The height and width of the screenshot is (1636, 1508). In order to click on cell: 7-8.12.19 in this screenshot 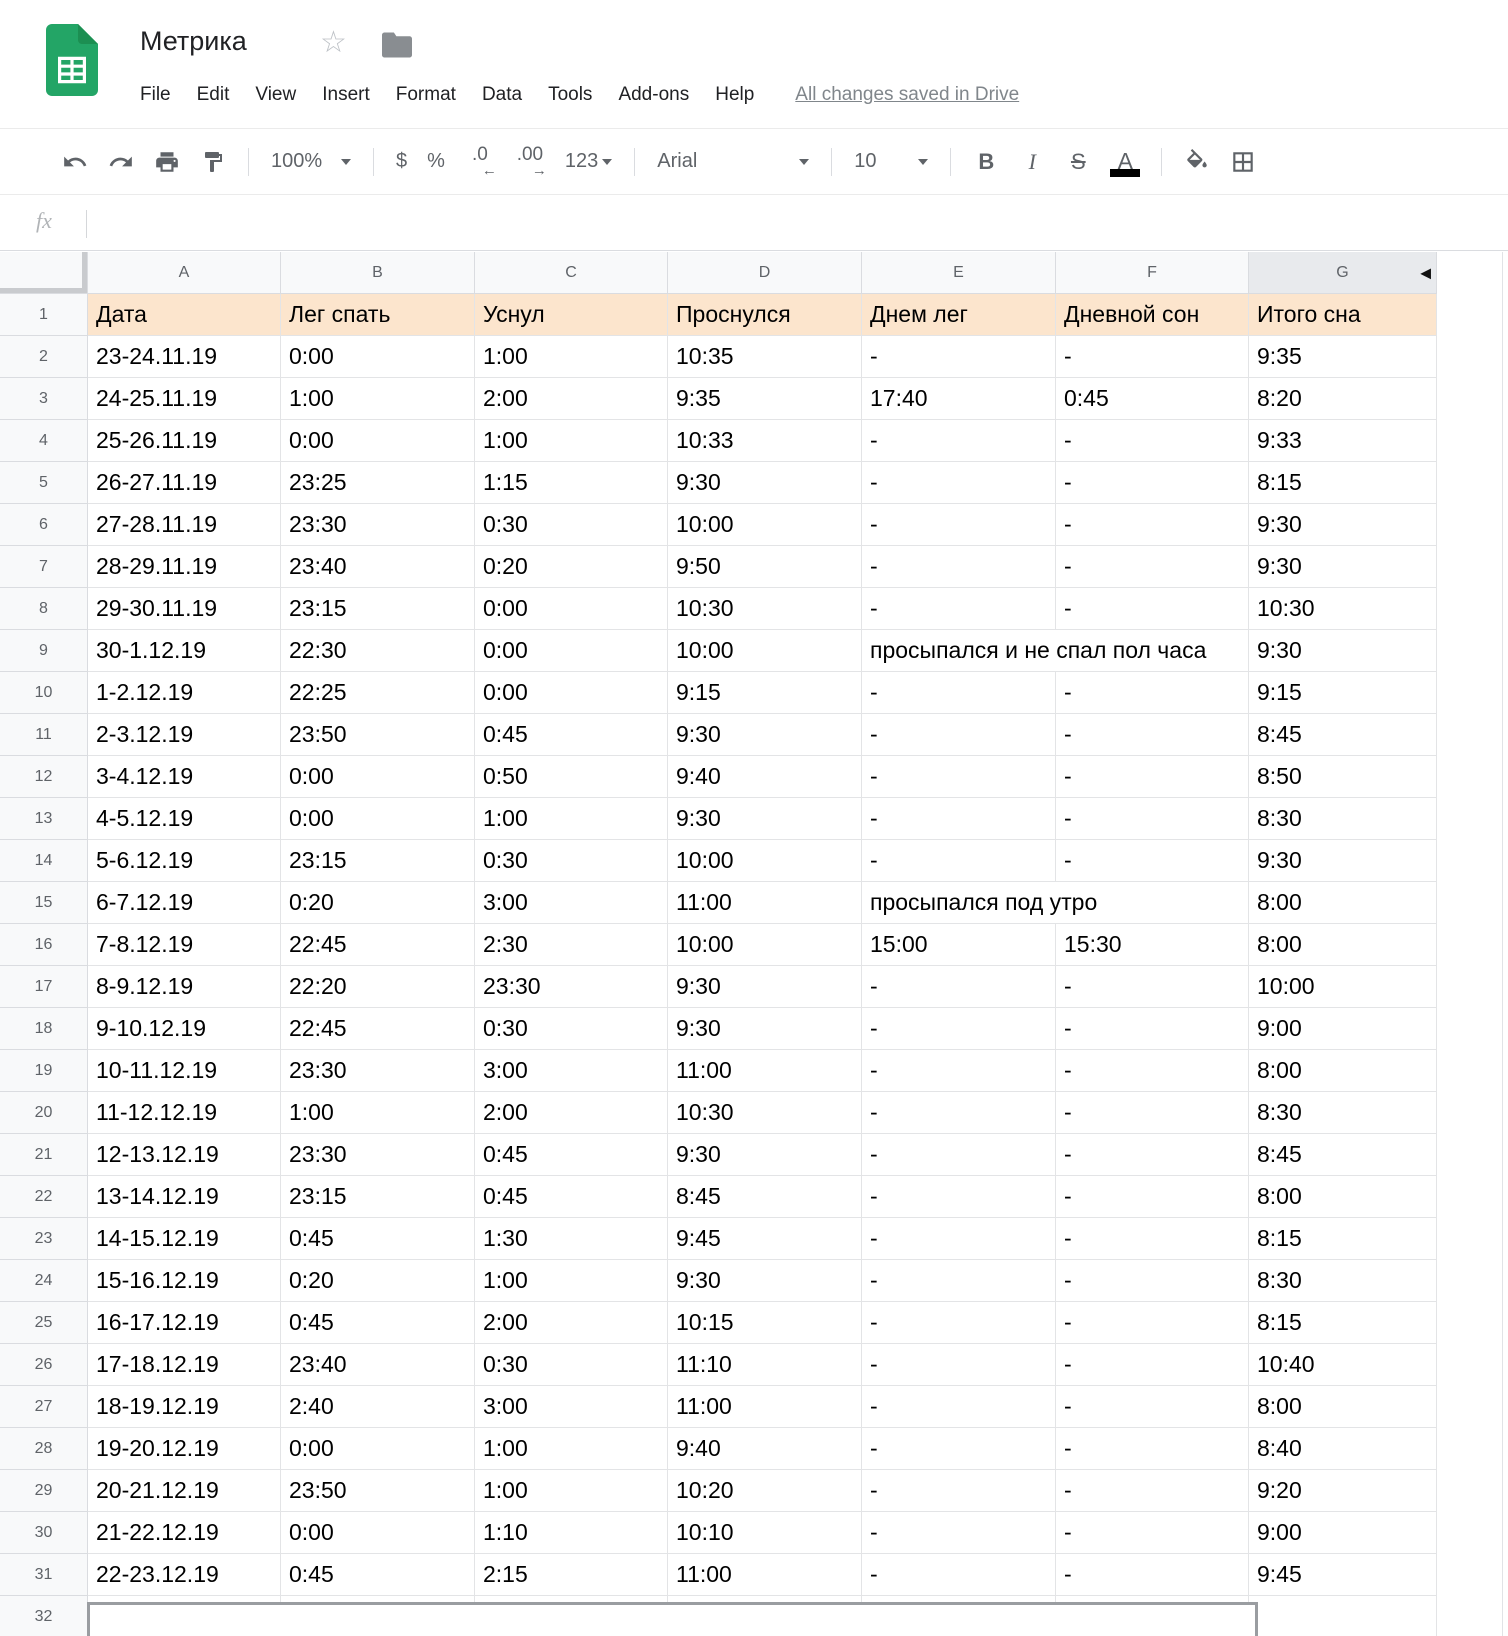, I will do `click(184, 945)`.